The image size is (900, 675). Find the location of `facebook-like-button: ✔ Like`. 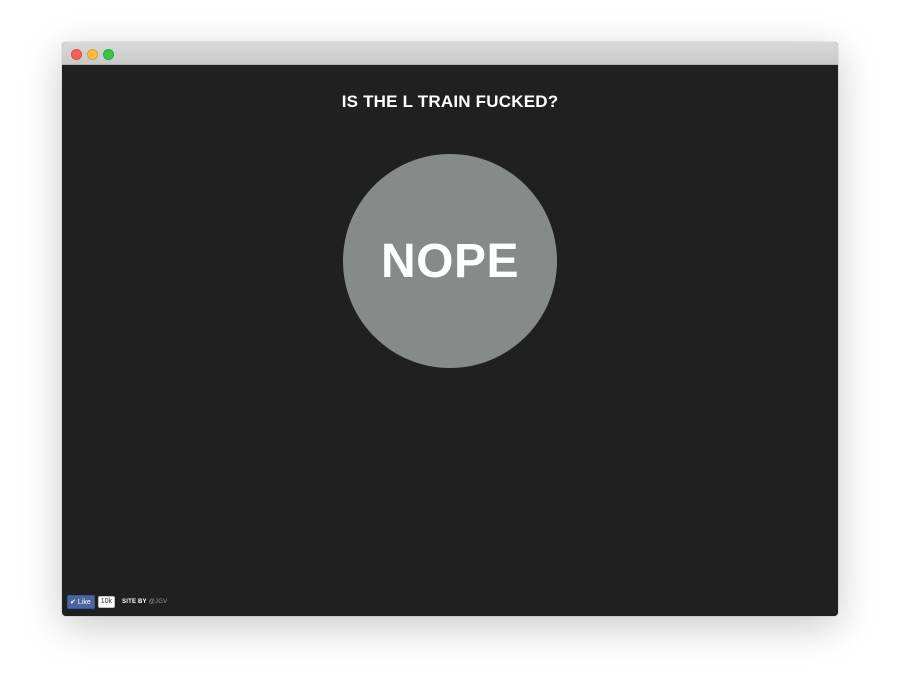

facebook-like-button: ✔ Like is located at coordinates (81, 602).